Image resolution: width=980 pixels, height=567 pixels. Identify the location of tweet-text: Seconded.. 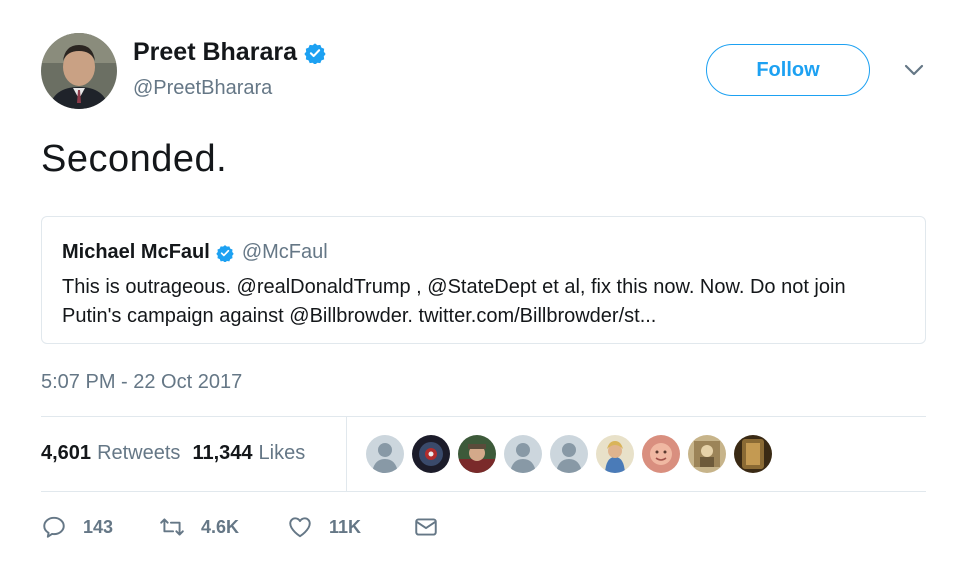
(134, 159).